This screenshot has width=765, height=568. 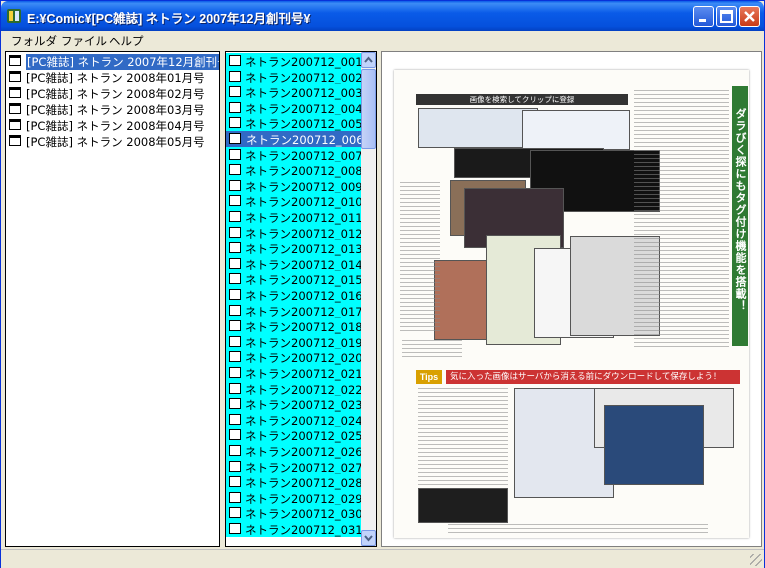 I want to click on file-item: ネトラン200712_006., so click(x=297, y=139).